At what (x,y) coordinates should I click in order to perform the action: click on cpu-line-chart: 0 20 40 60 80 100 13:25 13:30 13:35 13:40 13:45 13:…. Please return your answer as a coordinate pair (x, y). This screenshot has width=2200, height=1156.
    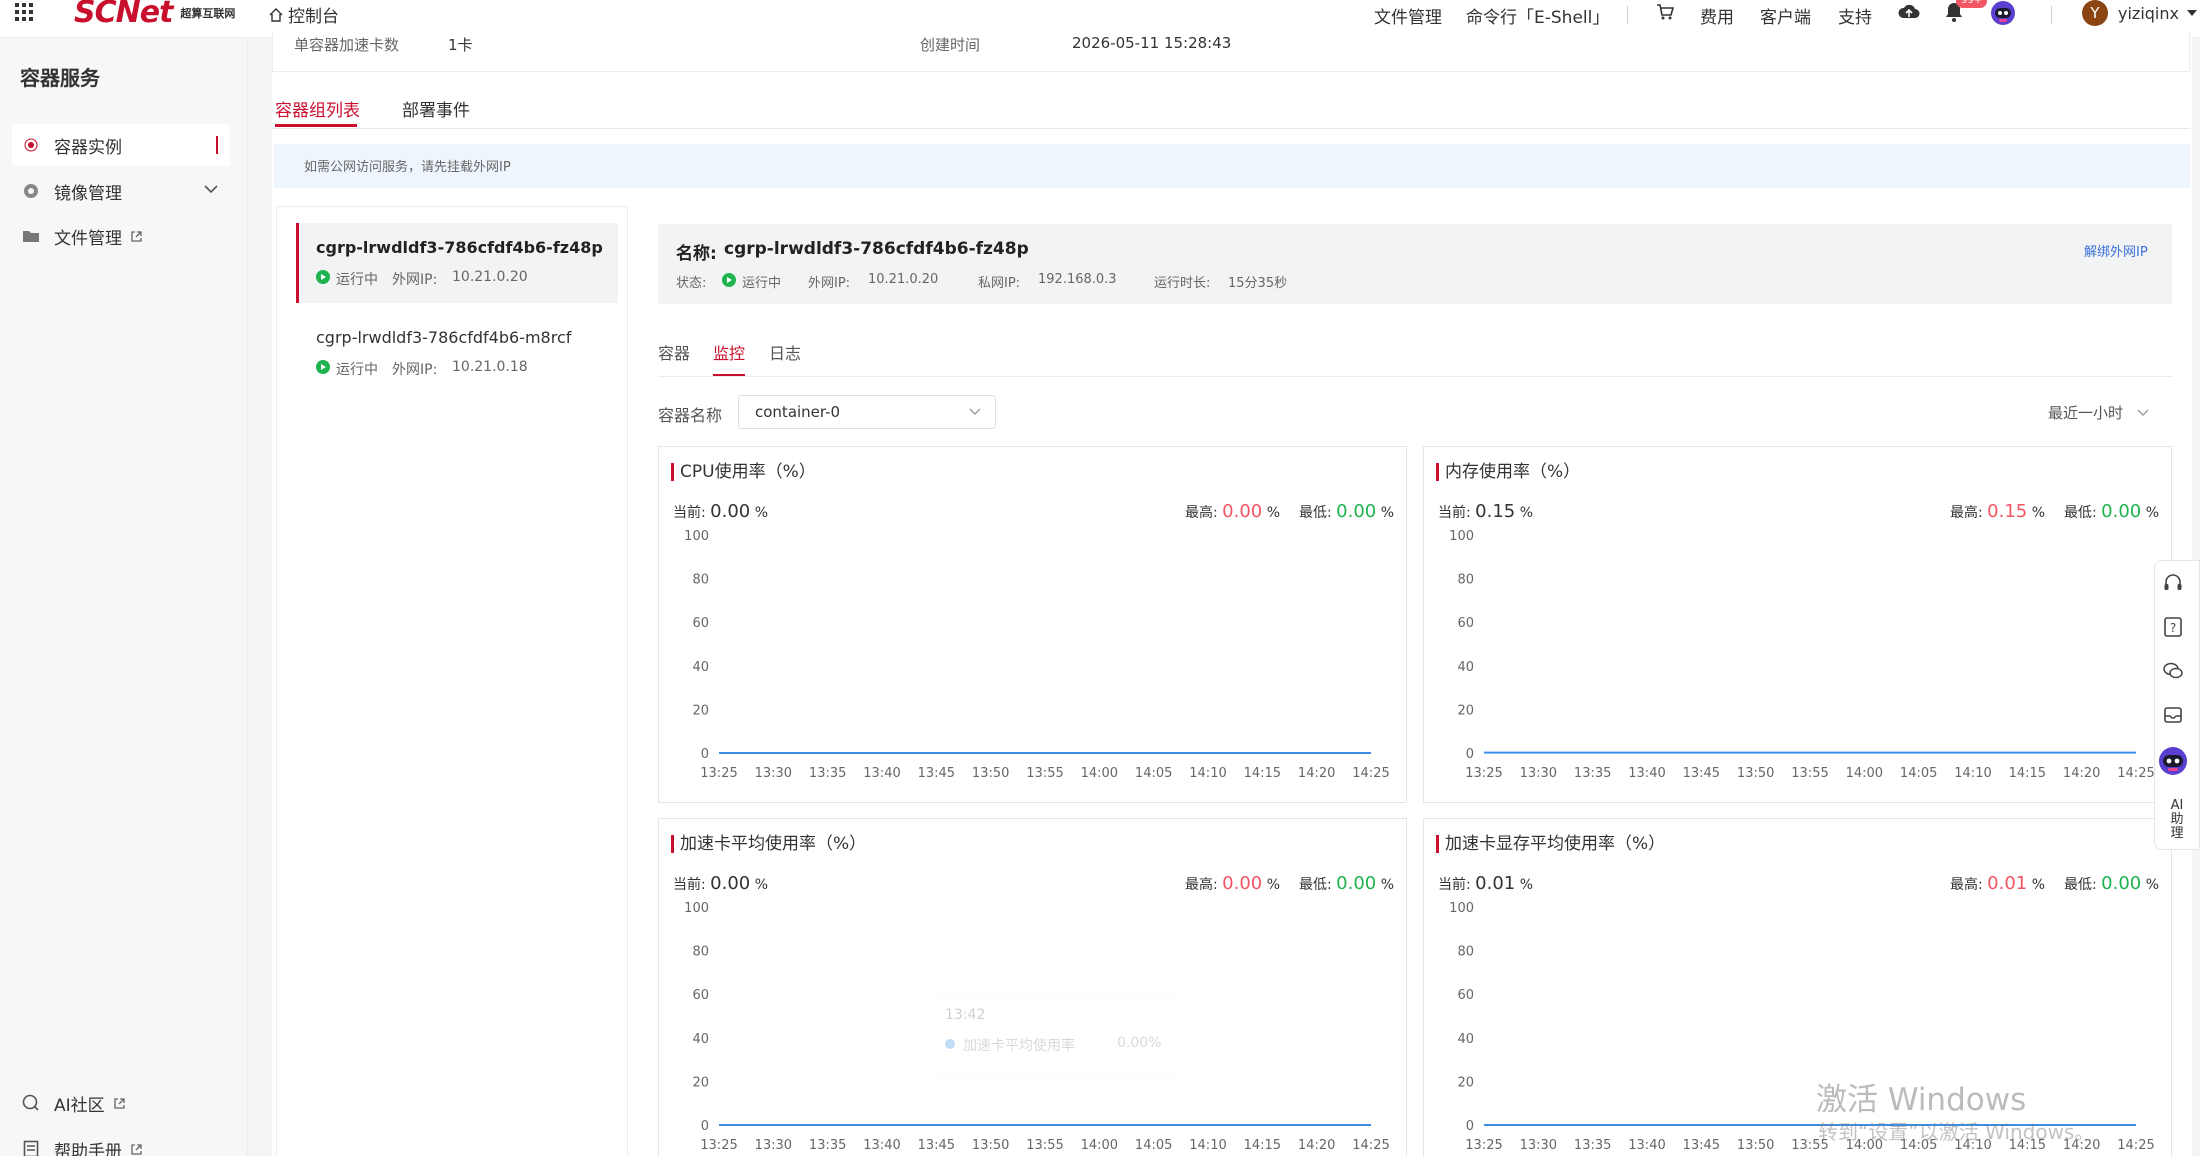
    Looking at the image, I should click on (1037, 655).